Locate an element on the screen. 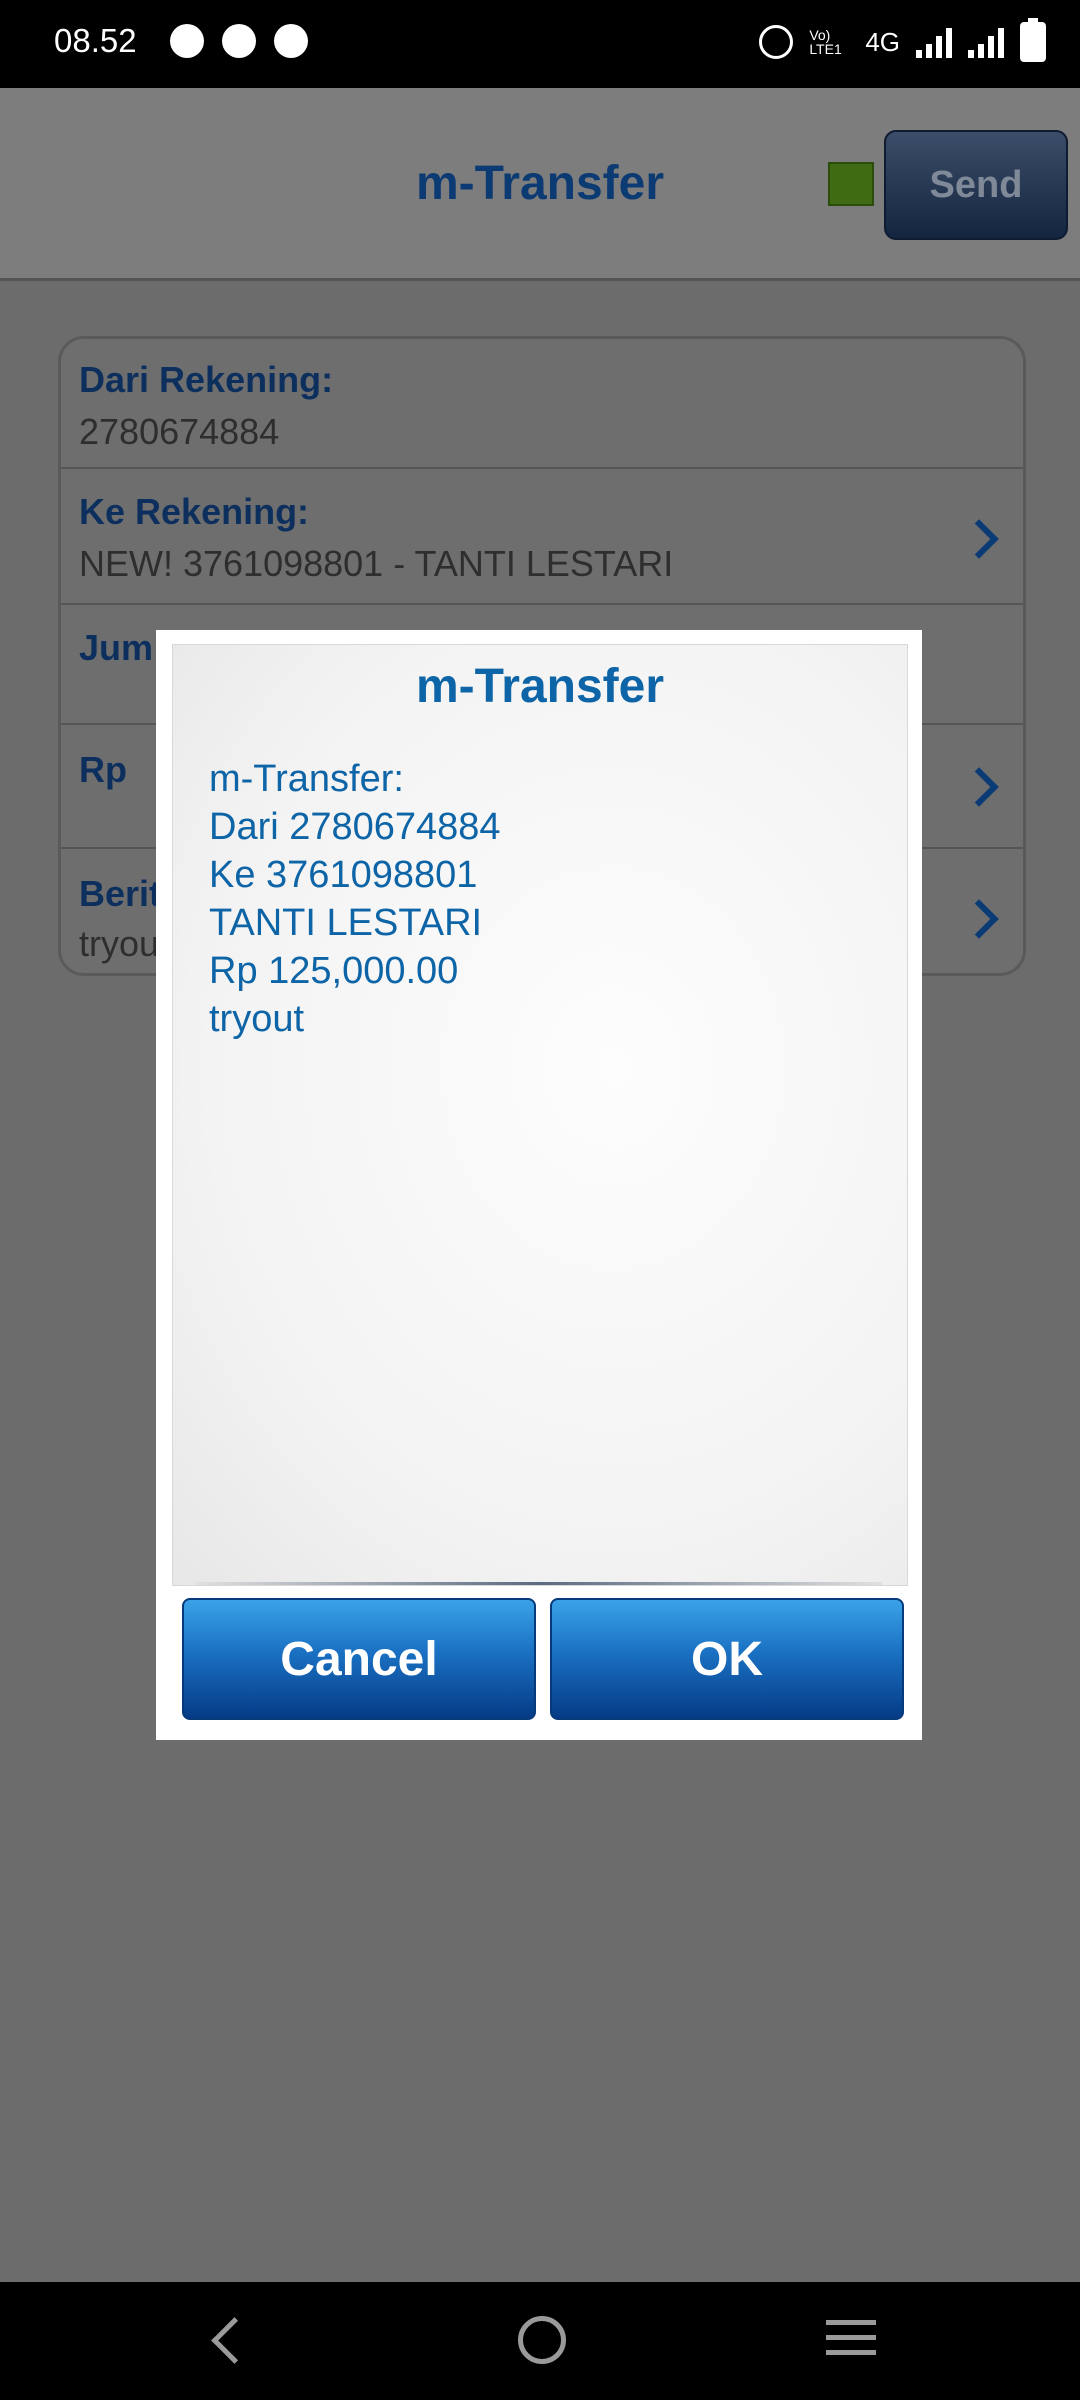 Image resolution: width=1080 pixels, height=2400 pixels. to-account-value: NEW! 3761098801 - TANTI LESTARI is located at coordinates (376, 563).